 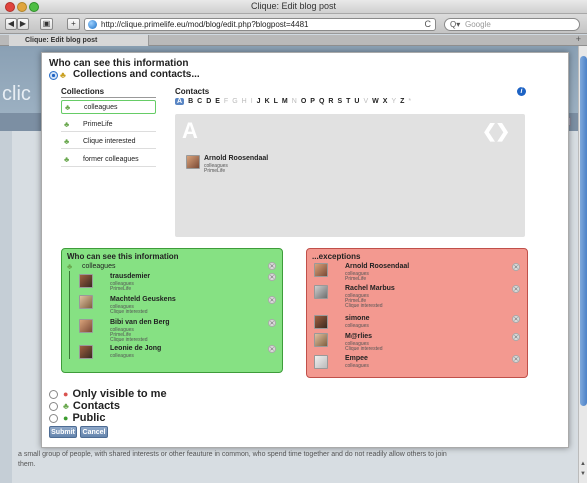 What do you see at coordinates (108, 97) in the screenshot?
I see `collections-divider` at bounding box center [108, 97].